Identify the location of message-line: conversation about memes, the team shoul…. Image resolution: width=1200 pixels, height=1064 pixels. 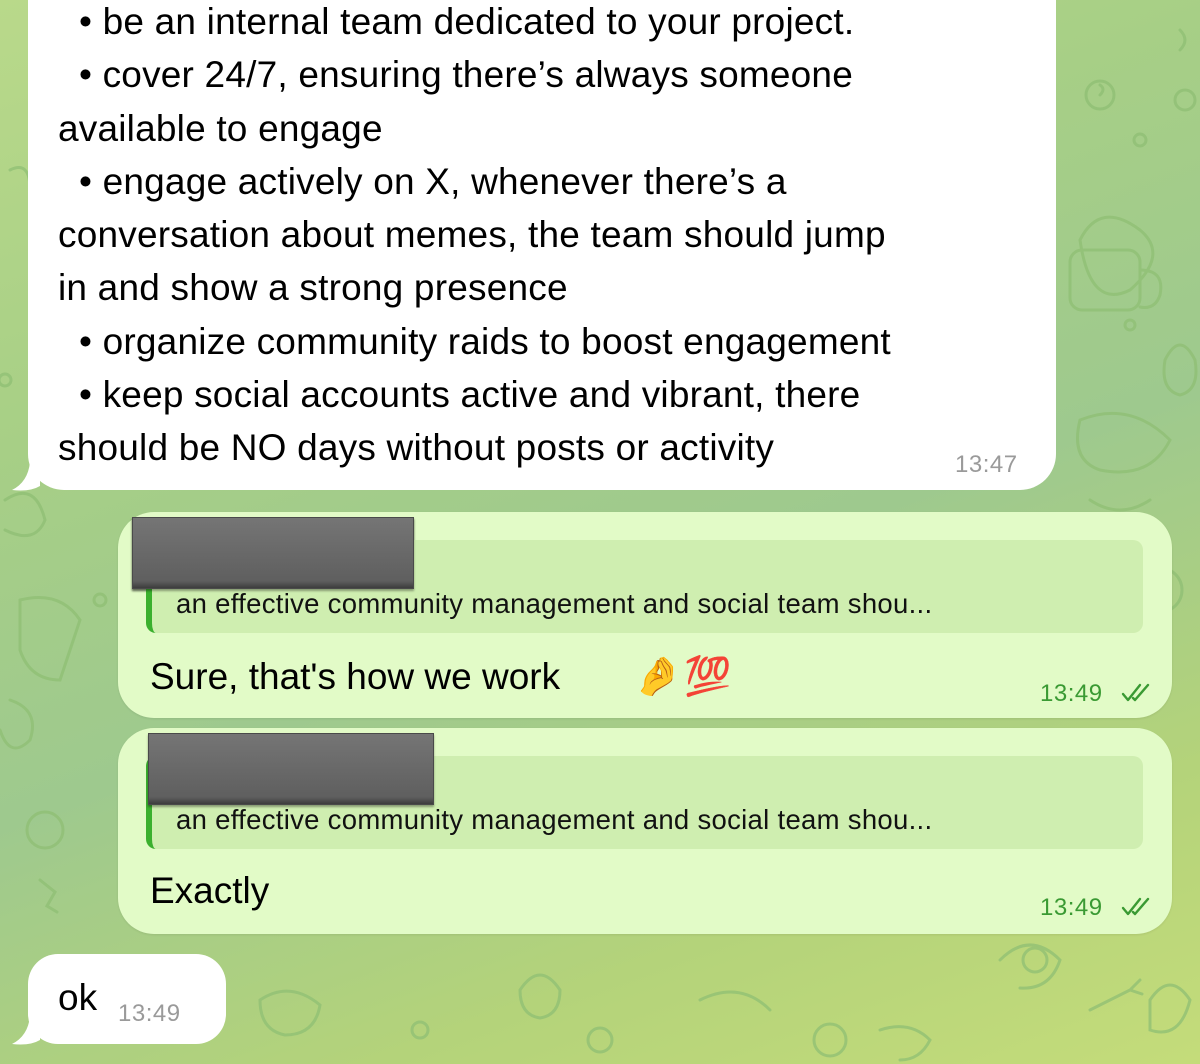
(472, 235).